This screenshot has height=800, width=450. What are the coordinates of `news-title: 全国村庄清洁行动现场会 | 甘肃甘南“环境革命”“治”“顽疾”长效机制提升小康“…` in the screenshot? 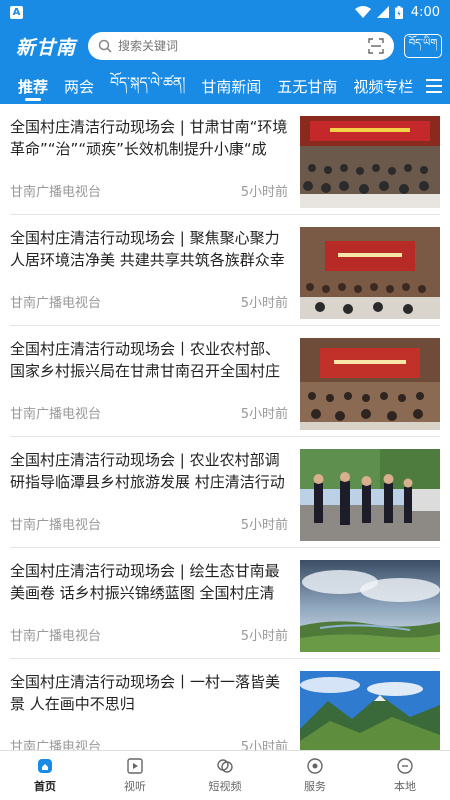 It's located at (149, 138).